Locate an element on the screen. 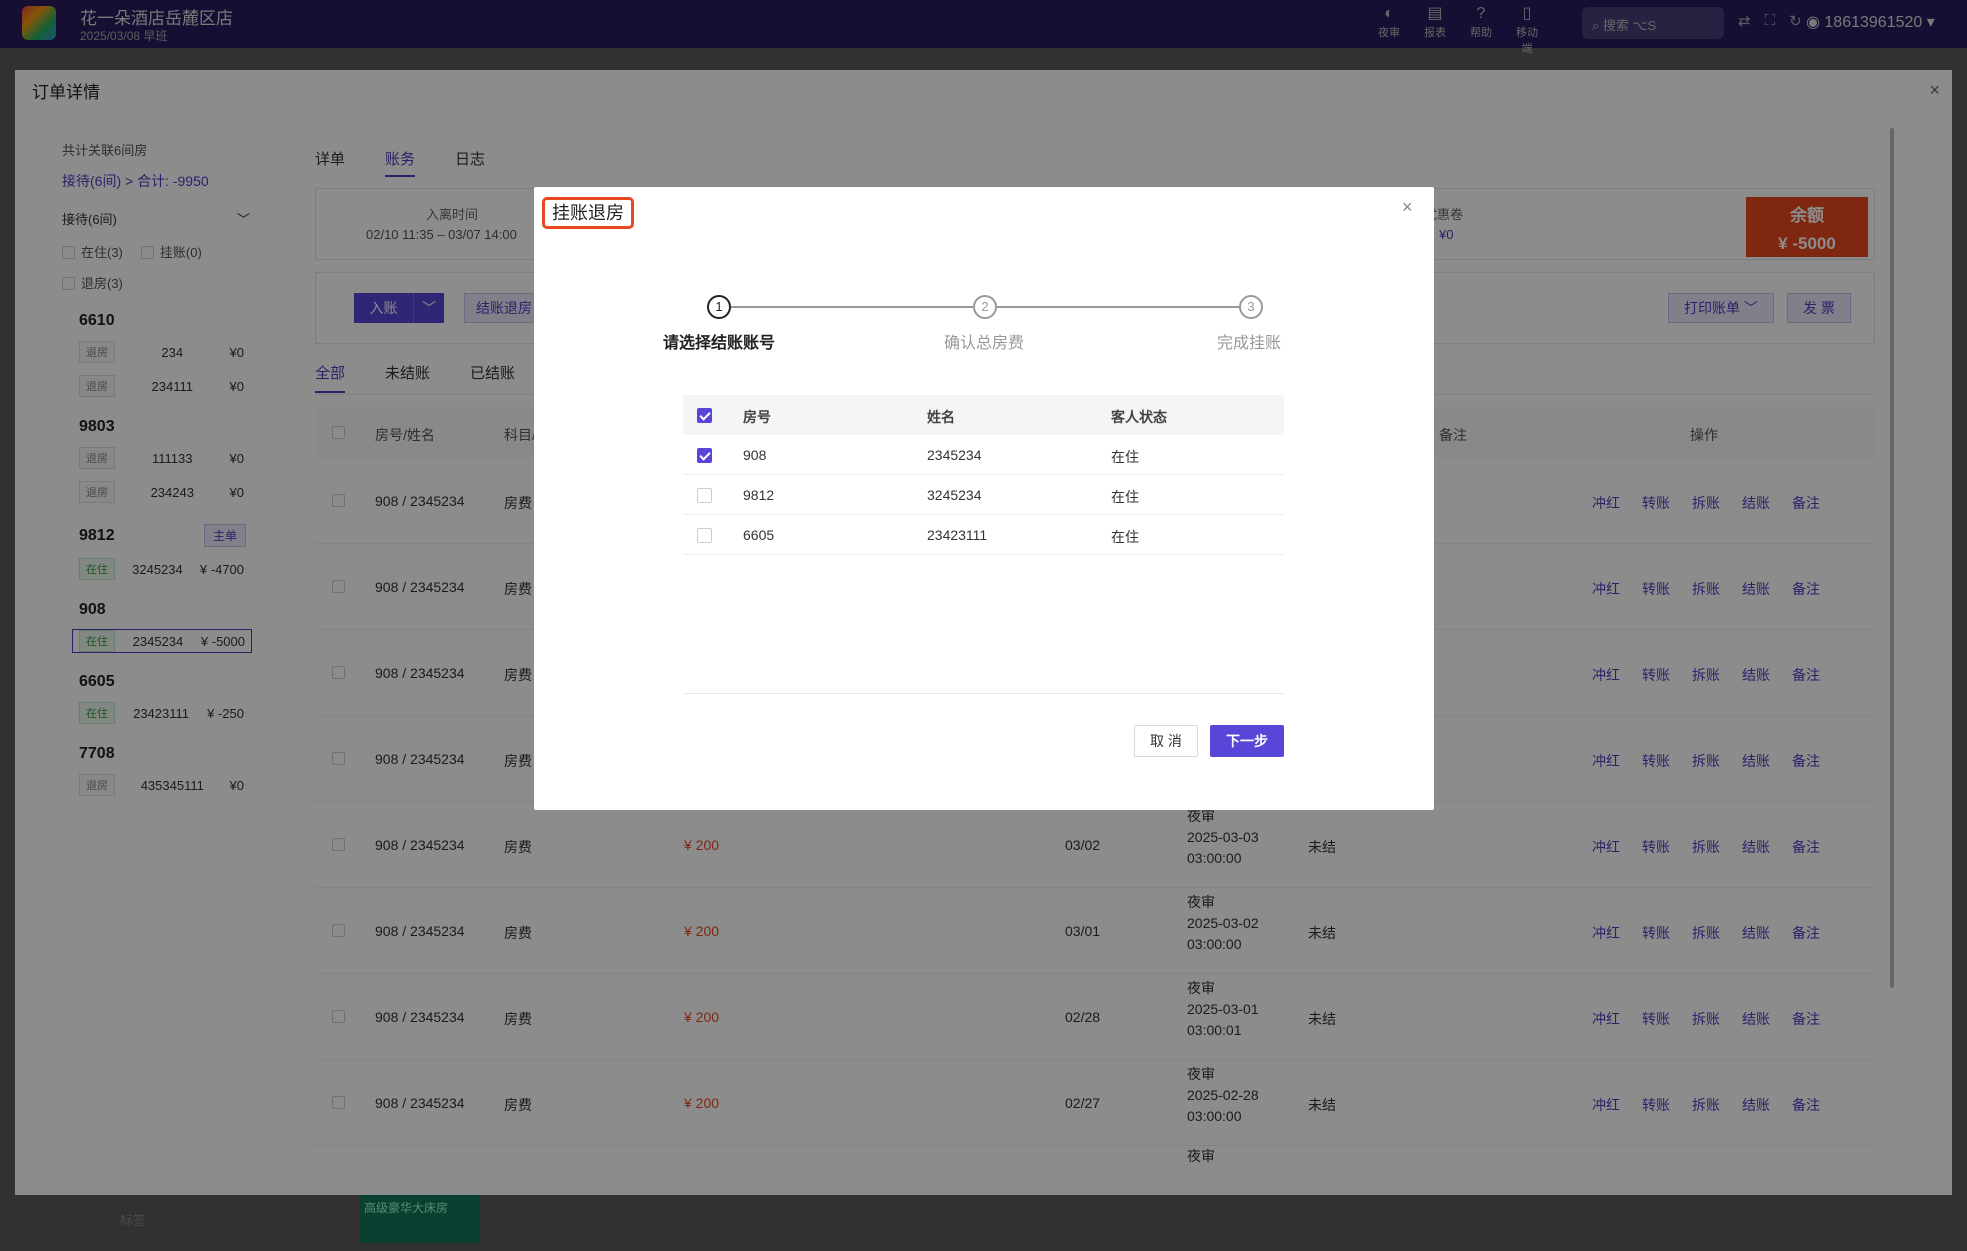 This screenshot has height=1251, width=1967. table-header: 房号 姓名 客人状态 is located at coordinates (983, 415).